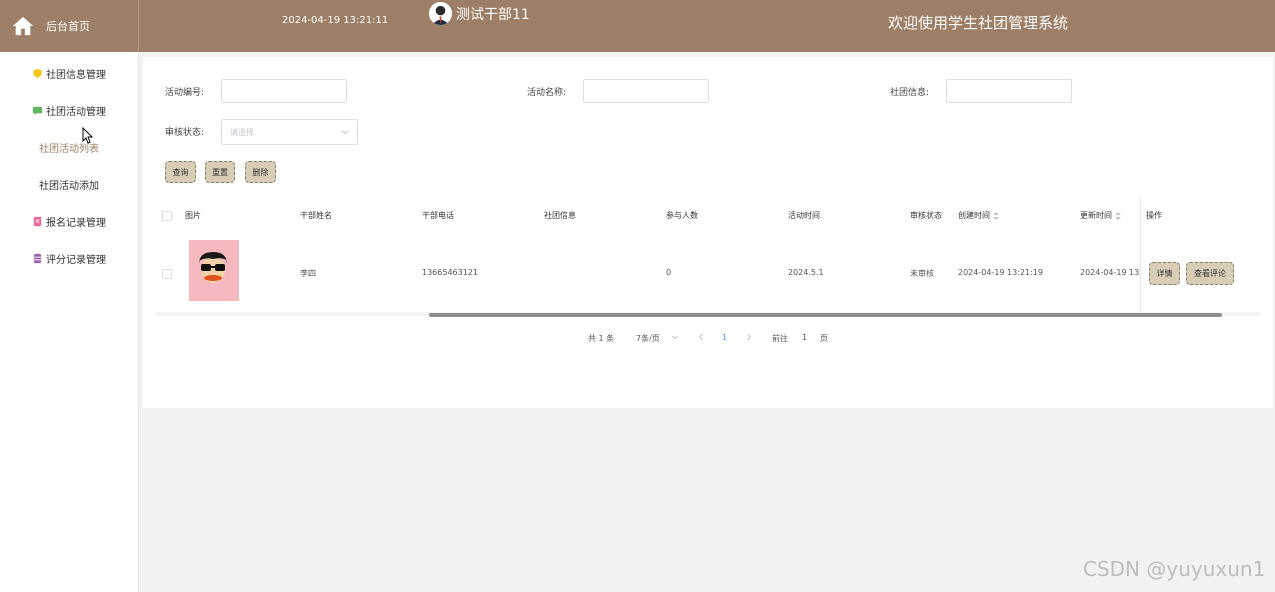 Image resolution: width=1275 pixels, height=592 pixels. Describe the element at coordinates (825, 315) in the screenshot. I see `table-scrollbar-thumb` at that location.